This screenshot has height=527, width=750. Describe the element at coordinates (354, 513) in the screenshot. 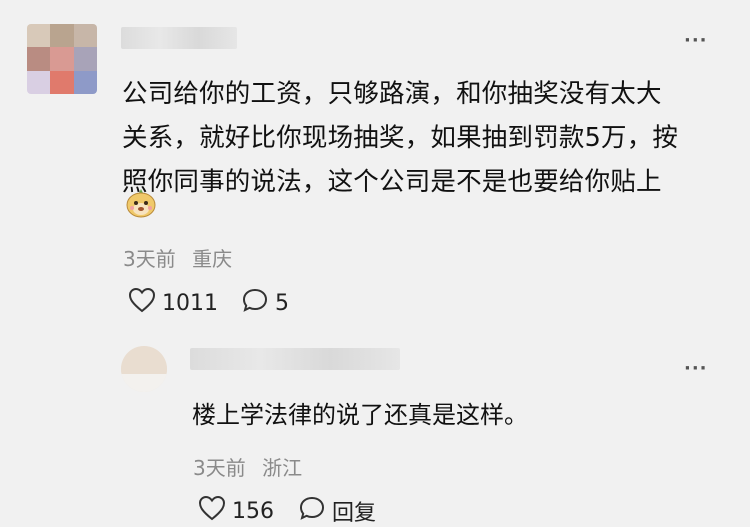

I see `reply-label: 回复` at that location.